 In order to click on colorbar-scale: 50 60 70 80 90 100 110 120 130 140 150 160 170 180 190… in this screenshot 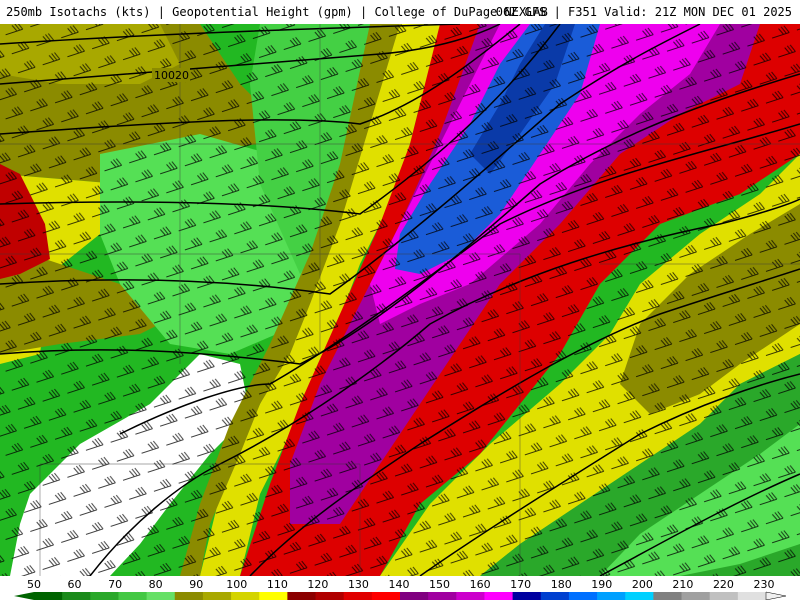, I will do `click(400, 589)`.